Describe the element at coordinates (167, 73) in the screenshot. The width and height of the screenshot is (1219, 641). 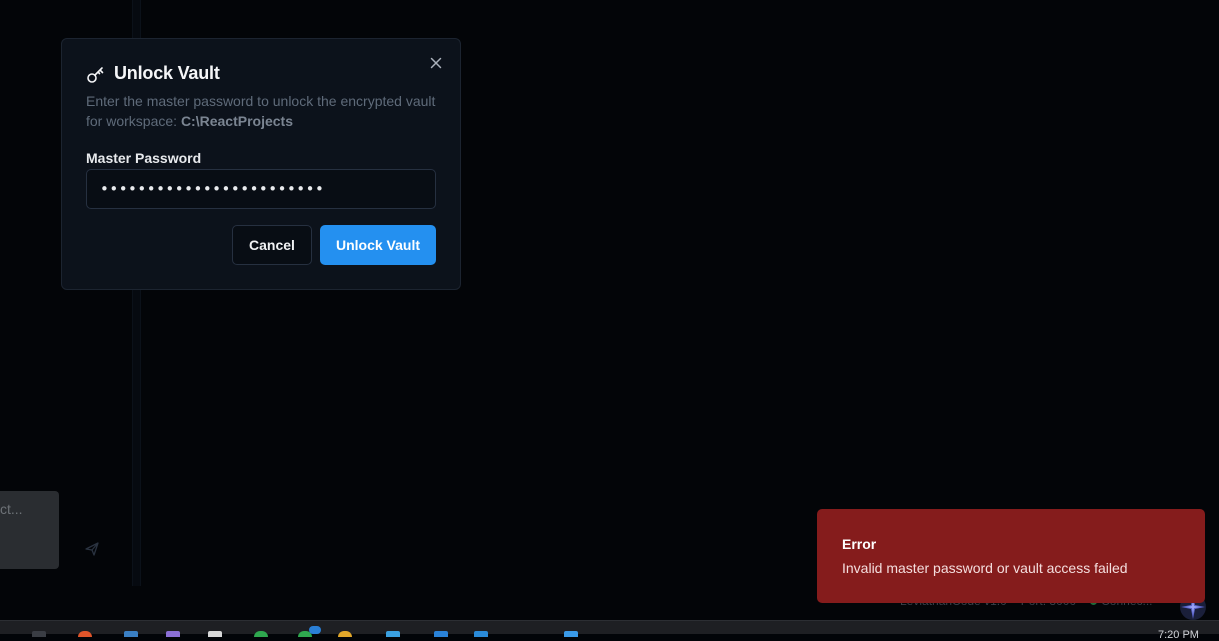
I see `dialog-title: Unlock Vault` at that location.